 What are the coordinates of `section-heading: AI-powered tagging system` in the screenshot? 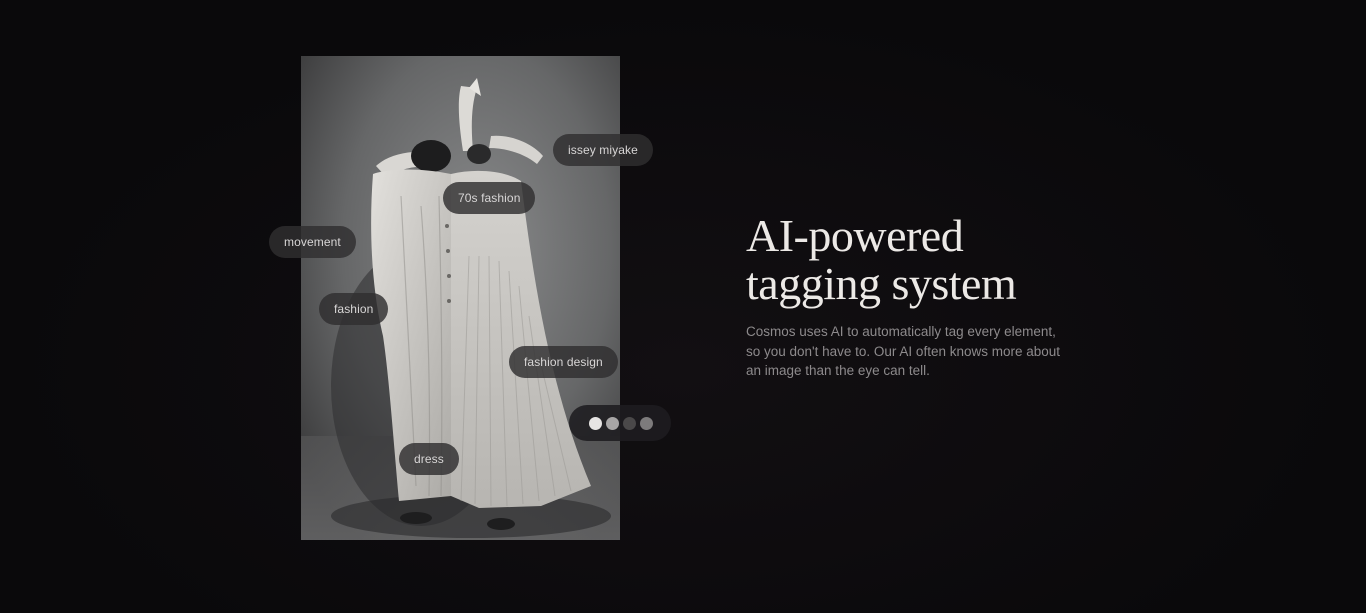 It's located at (881, 259).